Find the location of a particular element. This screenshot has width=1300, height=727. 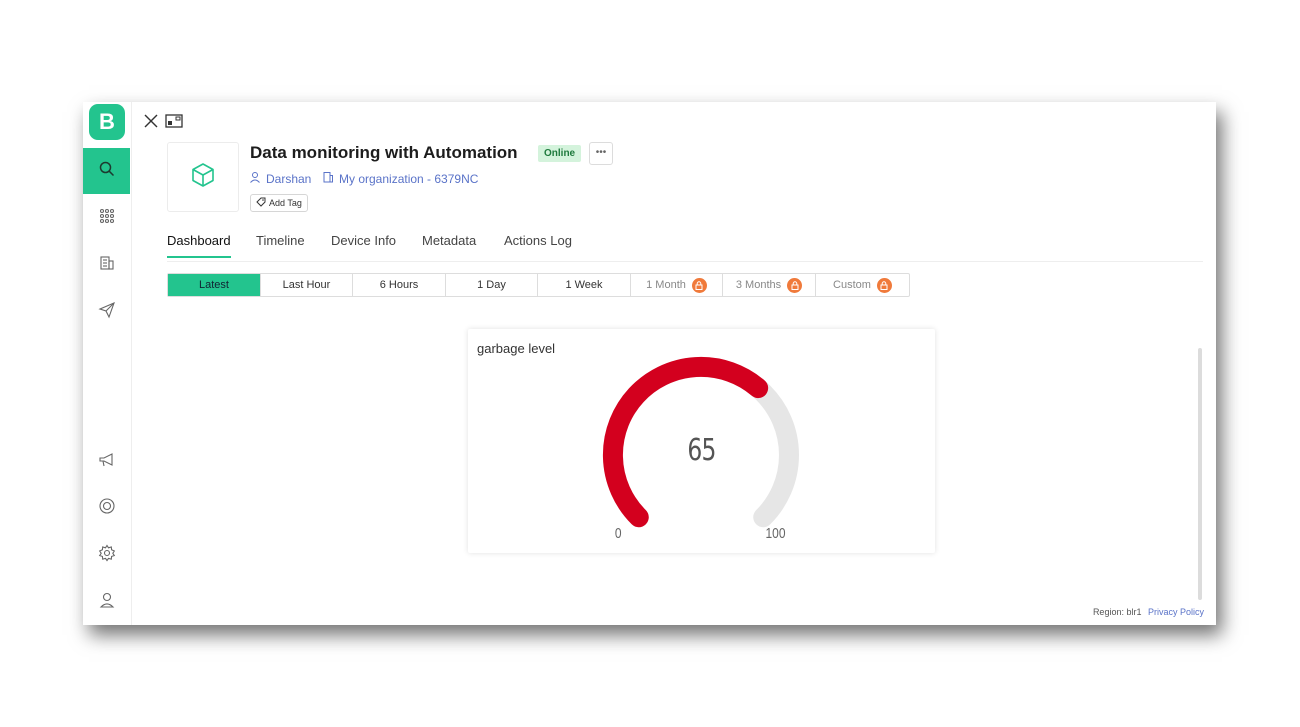

add-tag-label: Add Tag is located at coordinates (285, 203).